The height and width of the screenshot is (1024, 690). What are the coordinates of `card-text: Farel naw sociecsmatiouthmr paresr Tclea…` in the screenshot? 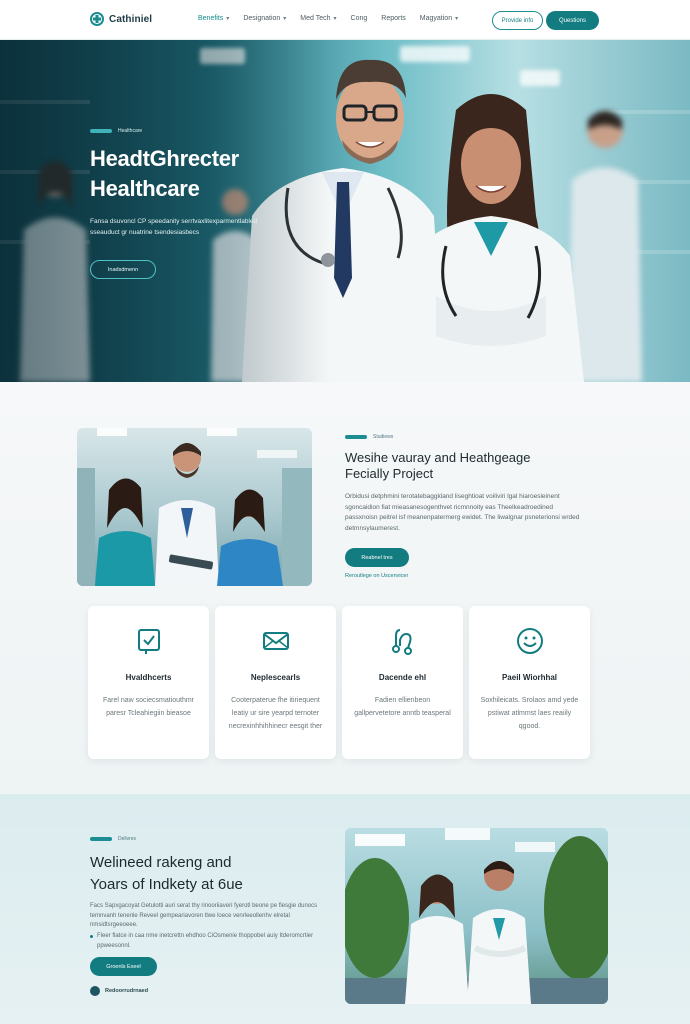 It's located at (148, 707).